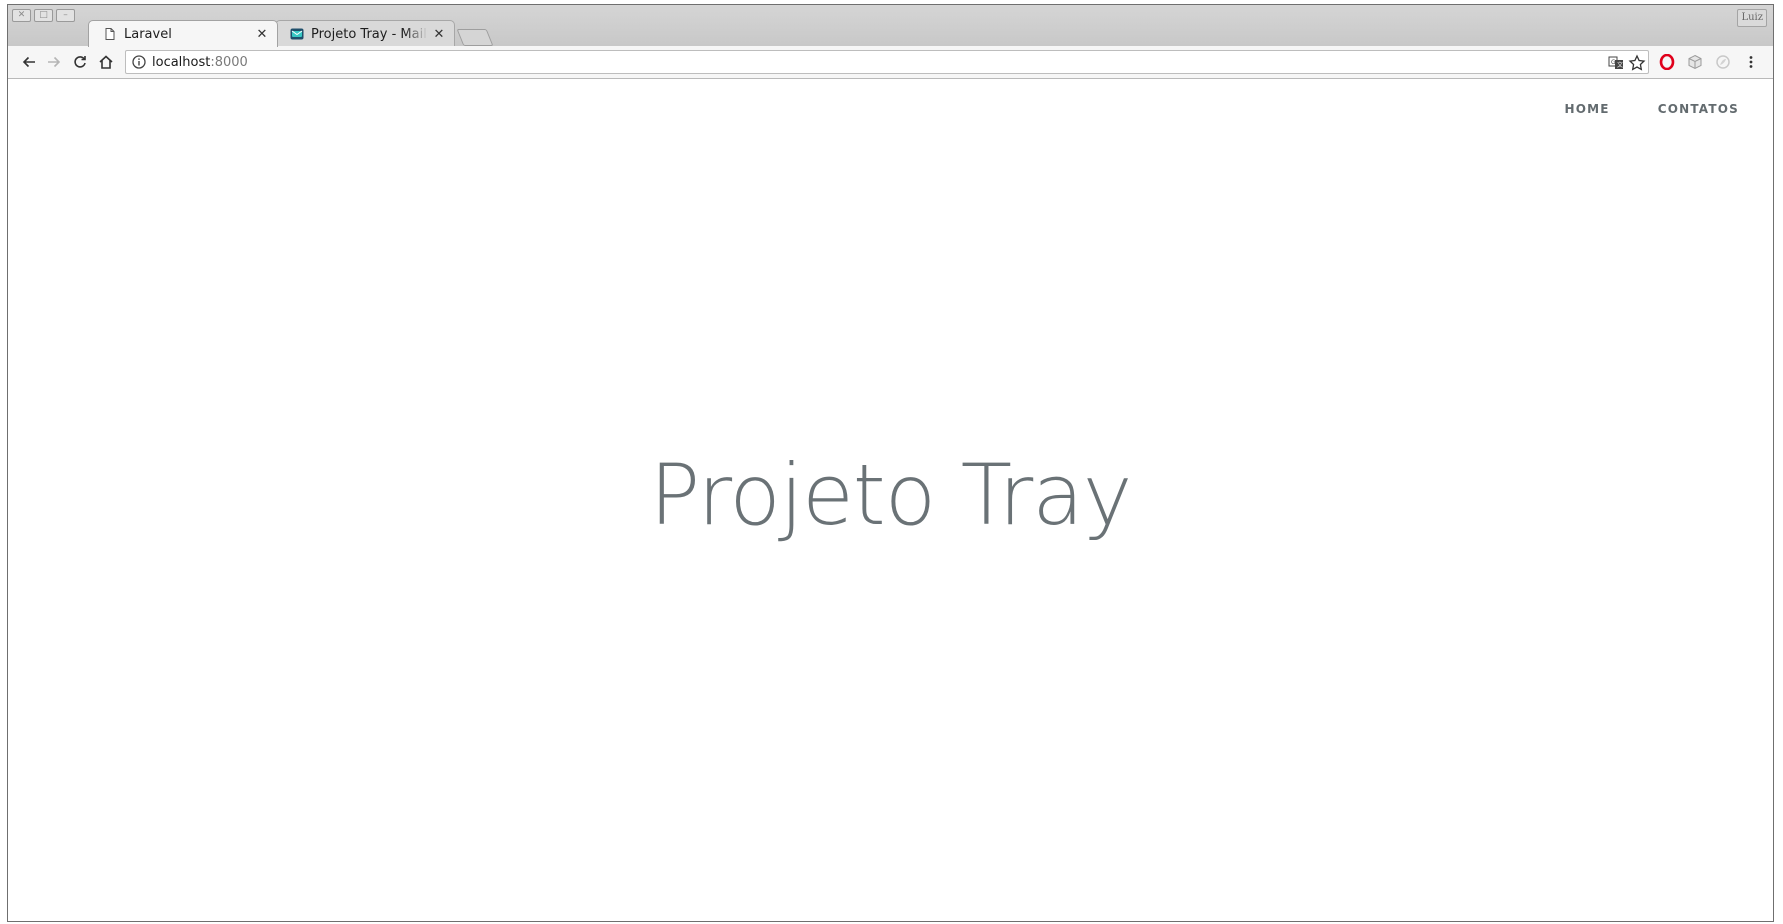 This screenshot has height=924, width=1783. I want to click on back-button, so click(29, 62).